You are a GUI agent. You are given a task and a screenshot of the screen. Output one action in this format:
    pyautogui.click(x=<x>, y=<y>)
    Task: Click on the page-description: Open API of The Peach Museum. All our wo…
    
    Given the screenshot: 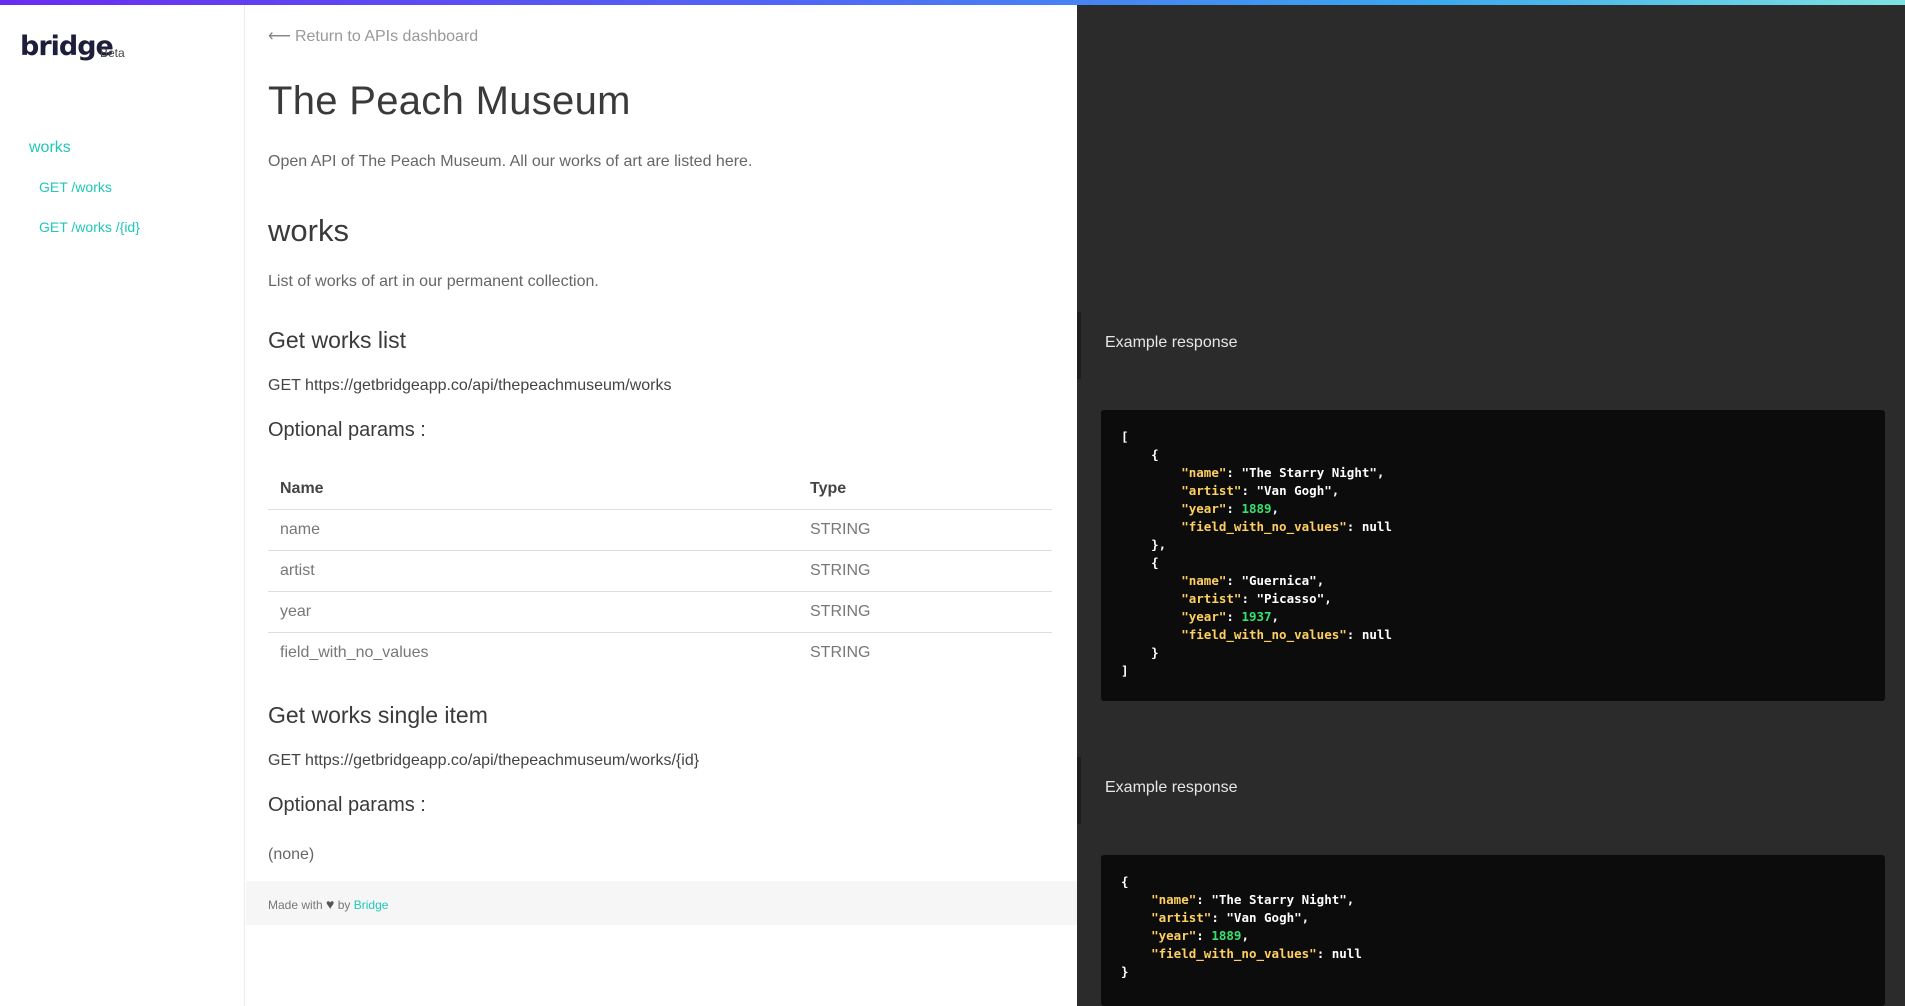 What is the action you would take?
    pyautogui.click(x=510, y=161)
    